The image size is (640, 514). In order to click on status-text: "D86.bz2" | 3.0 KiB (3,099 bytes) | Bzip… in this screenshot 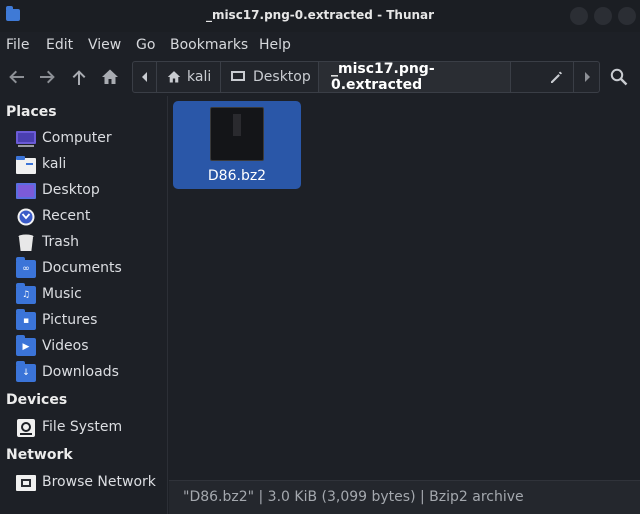, I will do `click(353, 497)`.